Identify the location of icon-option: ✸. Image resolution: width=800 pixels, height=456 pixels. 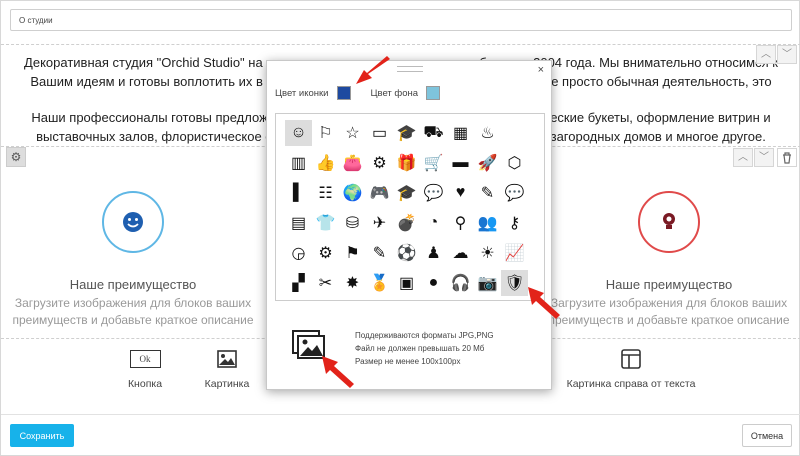
(352, 283).